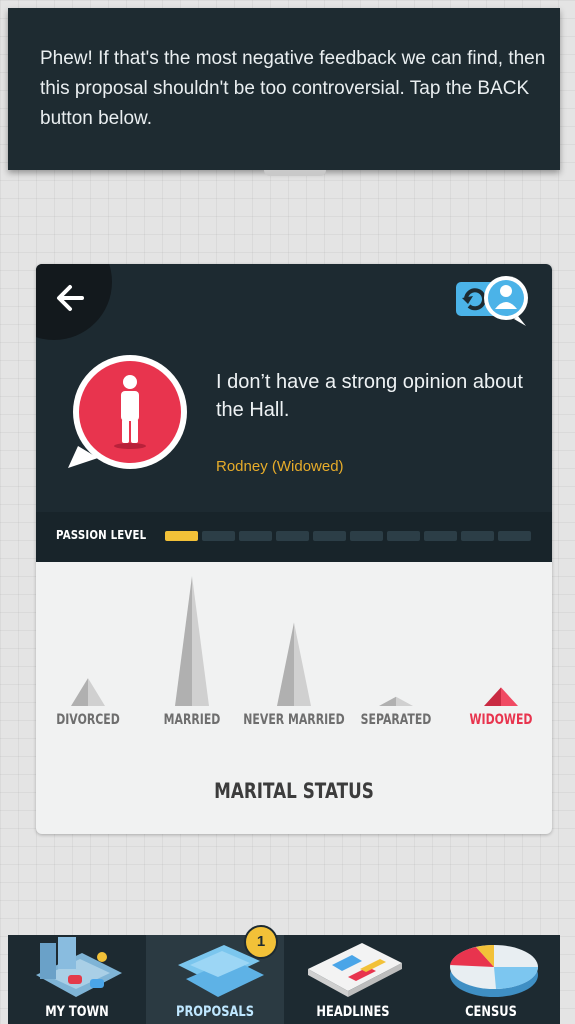  What do you see at coordinates (79, 967) in the screenshot?
I see `town-icon` at bounding box center [79, 967].